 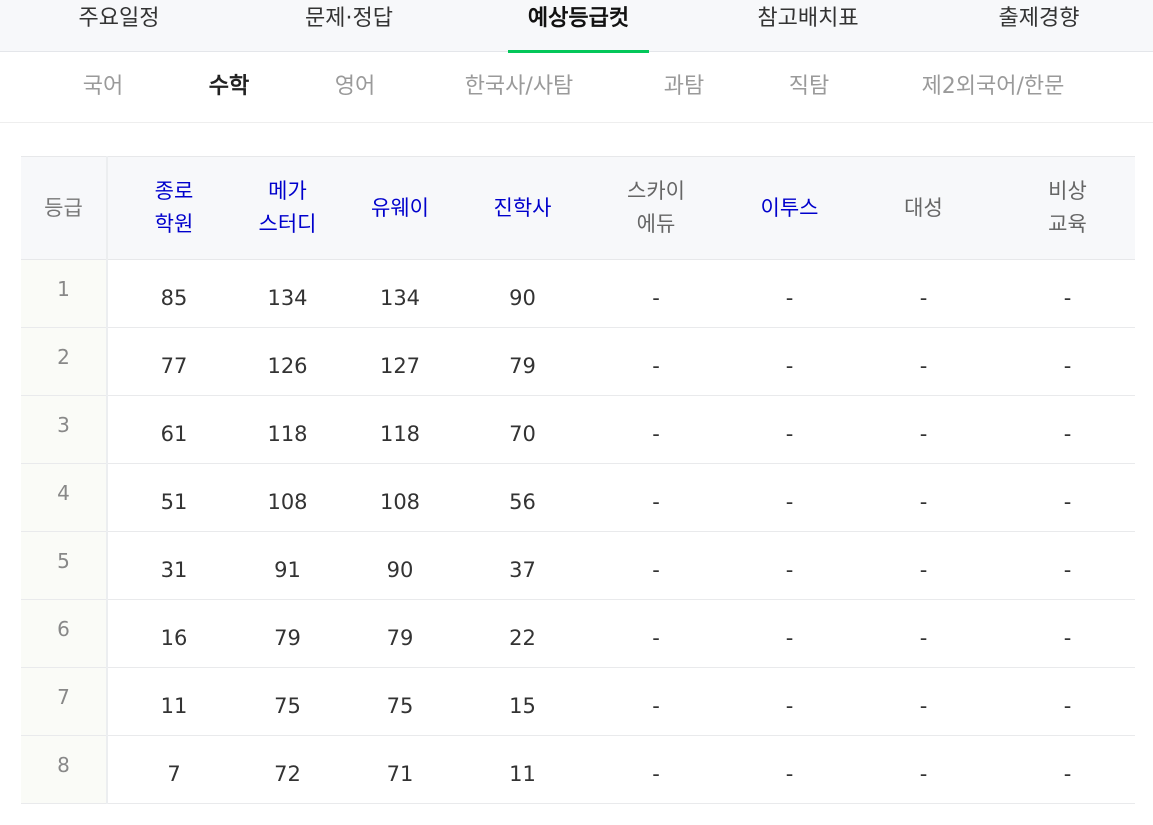 I want to click on provider-header-jinhak: 진학사, so click(x=522, y=208).